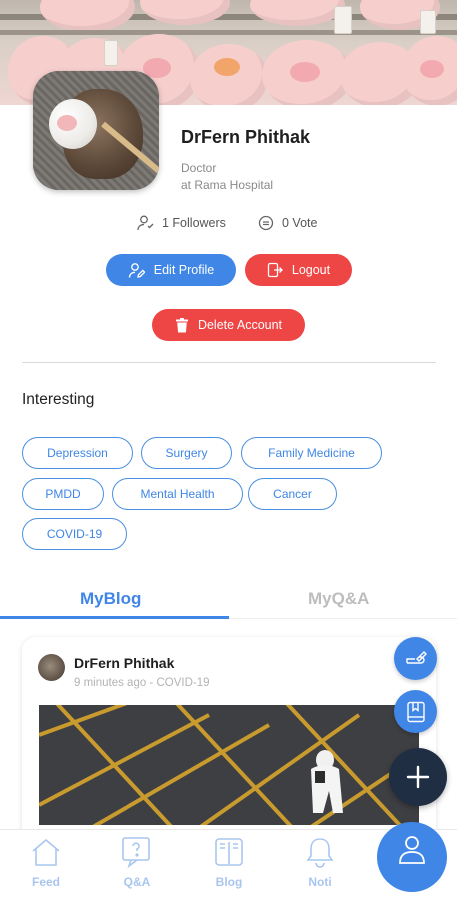 This screenshot has height=900, width=457. I want to click on delete-account-button: Delete Account, so click(228, 325).